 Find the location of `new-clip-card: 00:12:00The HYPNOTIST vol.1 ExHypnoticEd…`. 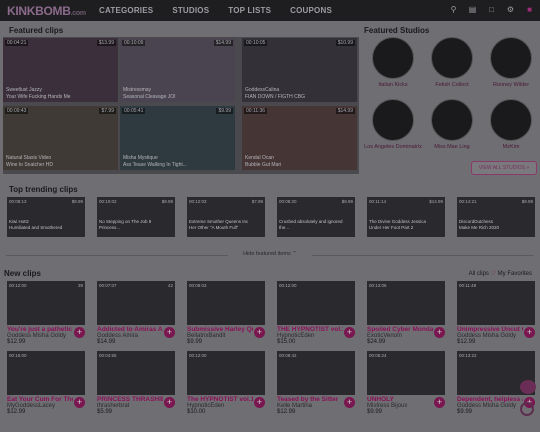

new-clip-card: 00:12:00The HYPNOTIST vol.1 ExHypnoticEd… is located at coordinates (226, 383).